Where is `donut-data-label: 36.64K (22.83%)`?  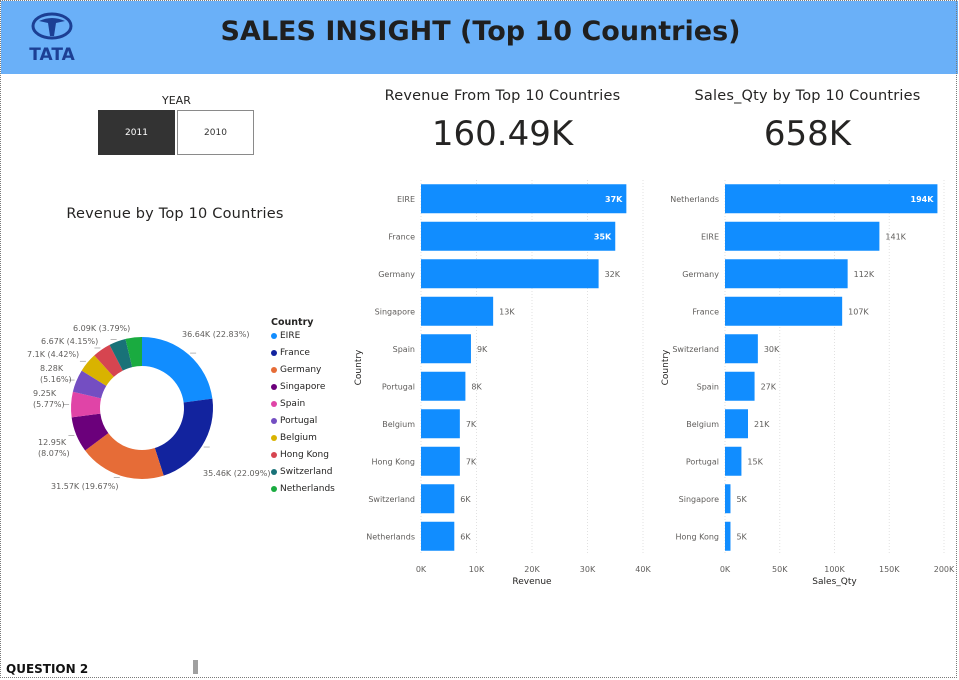
donut-data-label: 36.64K (22.83%) is located at coordinates (215, 334).